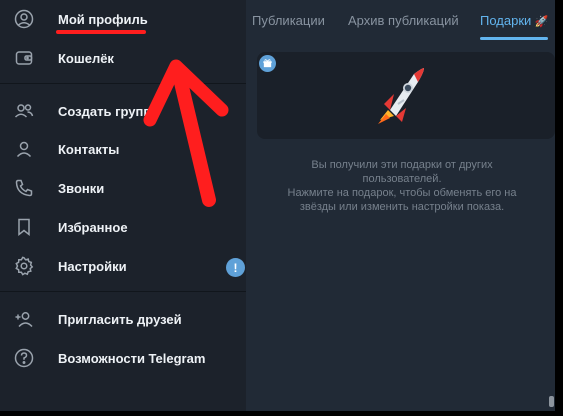 The height and width of the screenshot is (416, 563). Describe the element at coordinates (120, 319) in the screenshot. I see `sidebar-item-label: Пригласить друзей` at that location.